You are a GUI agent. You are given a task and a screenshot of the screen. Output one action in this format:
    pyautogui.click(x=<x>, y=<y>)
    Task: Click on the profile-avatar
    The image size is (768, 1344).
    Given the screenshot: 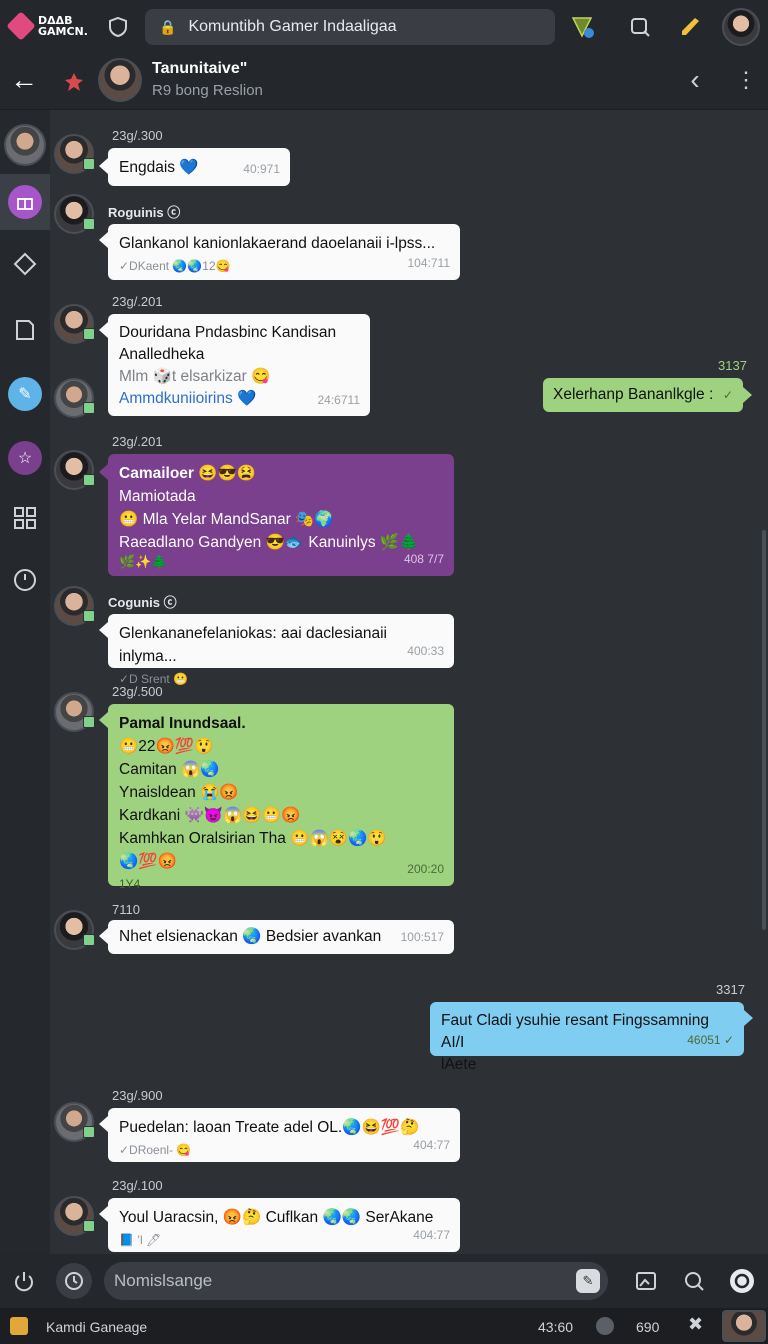 What is the action you would take?
    pyautogui.click(x=741, y=27)
    